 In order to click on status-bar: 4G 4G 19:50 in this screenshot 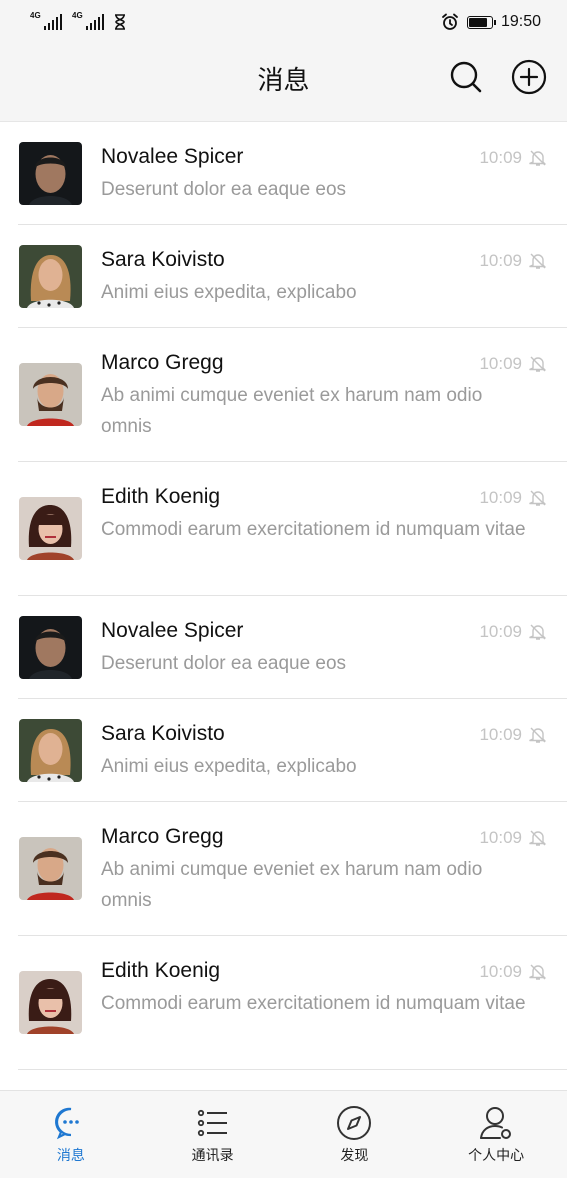, I will do `click(283, 22)`.